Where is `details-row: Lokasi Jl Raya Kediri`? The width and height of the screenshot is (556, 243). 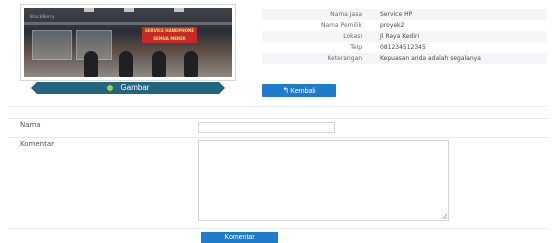 details-row: Lokasi Jl Raya Kediri is located at coordinates (404, 36).